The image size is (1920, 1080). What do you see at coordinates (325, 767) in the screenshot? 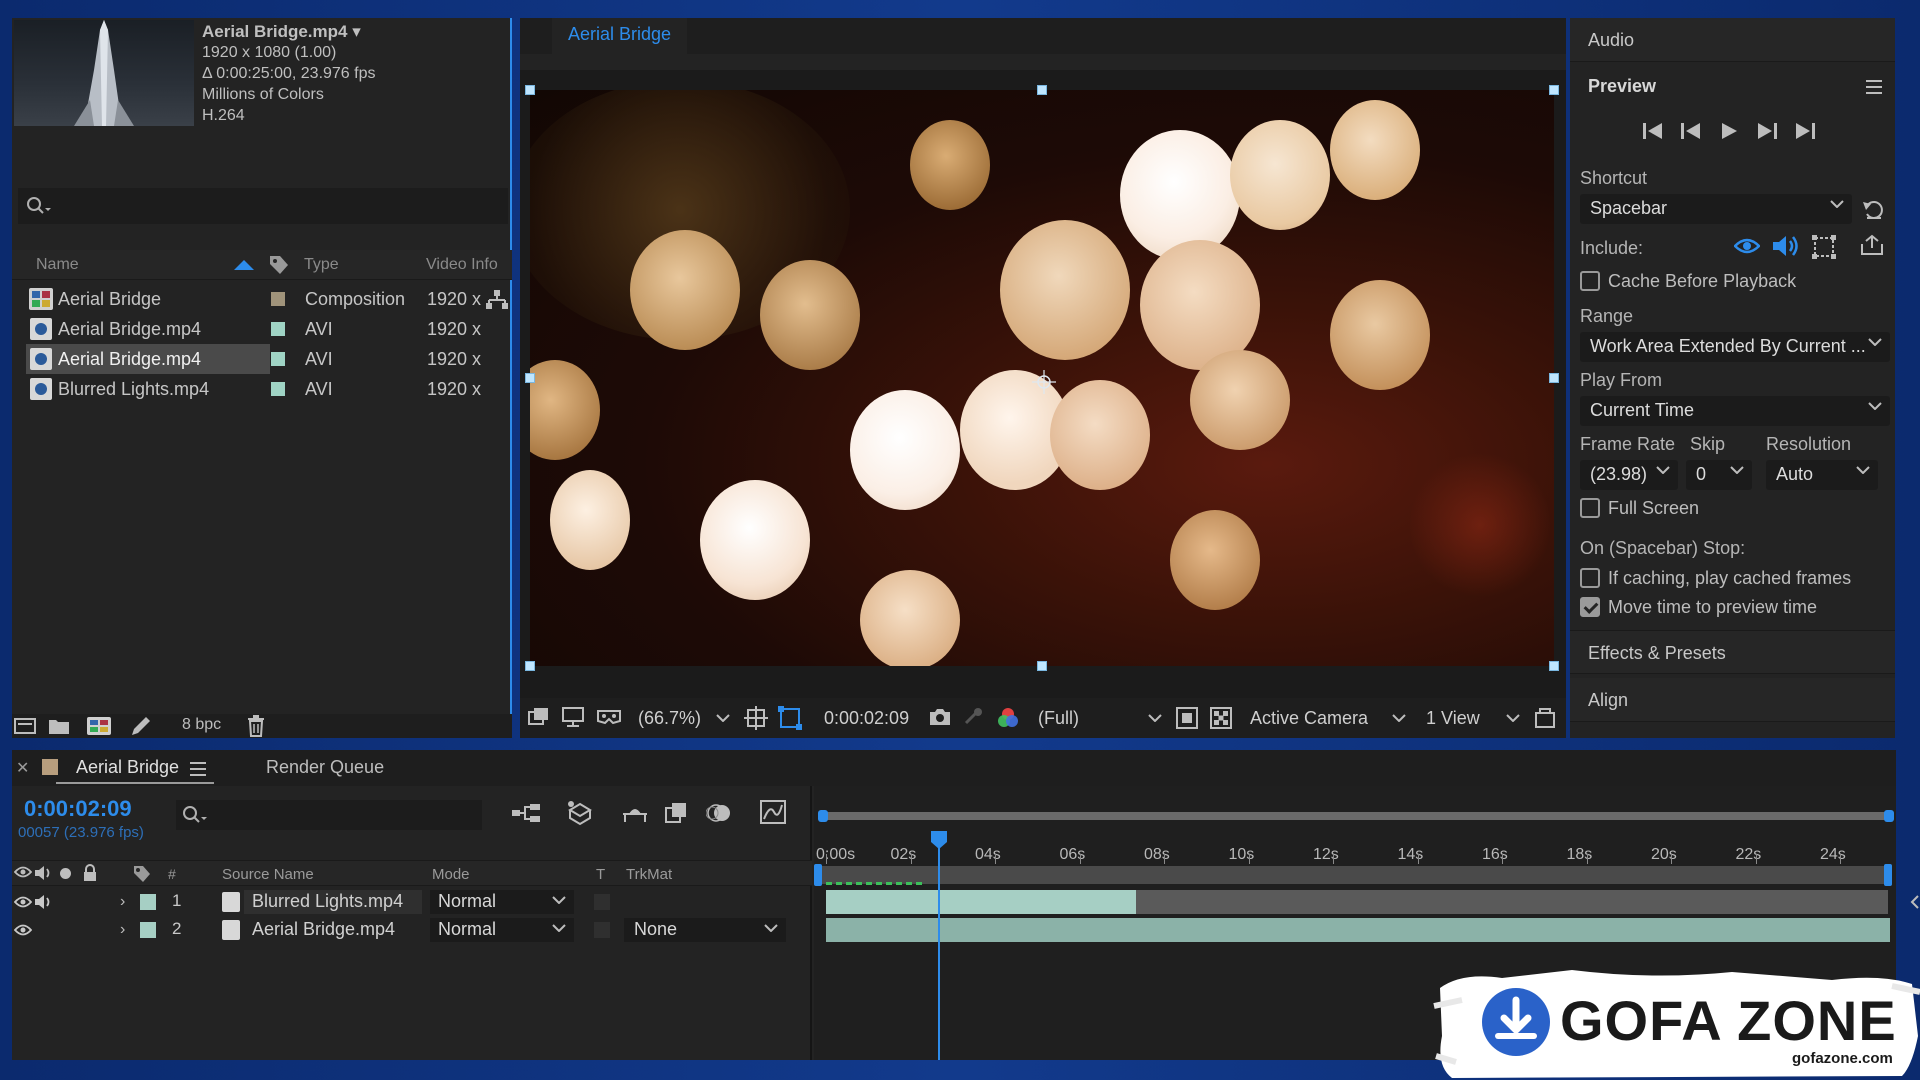
I see `tab-render-queue: Render Queue` at bounding box center [325, 767].